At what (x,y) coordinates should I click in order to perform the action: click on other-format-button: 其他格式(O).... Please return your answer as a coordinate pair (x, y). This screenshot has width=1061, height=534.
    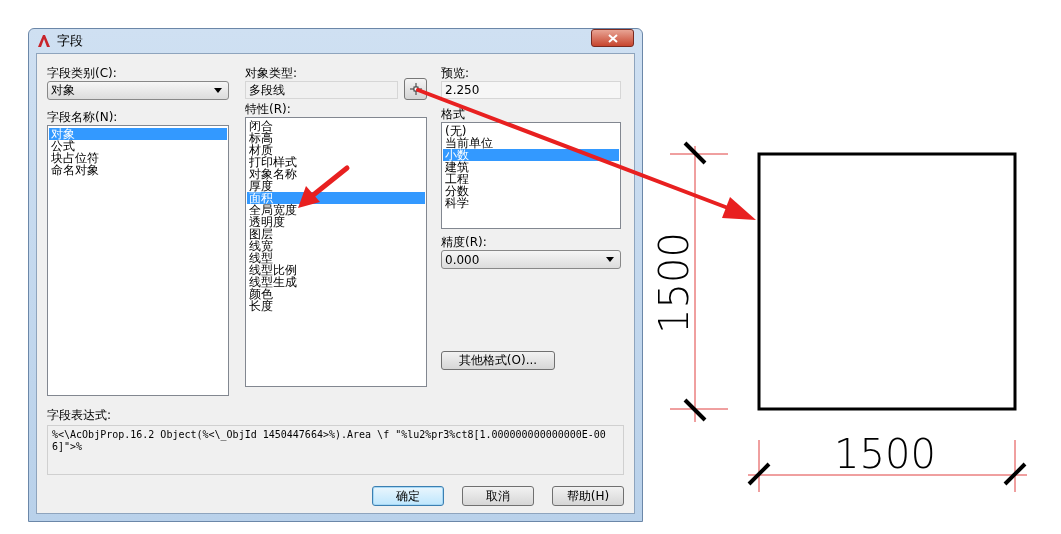
    Looking at the image, I should click on (498, 360).